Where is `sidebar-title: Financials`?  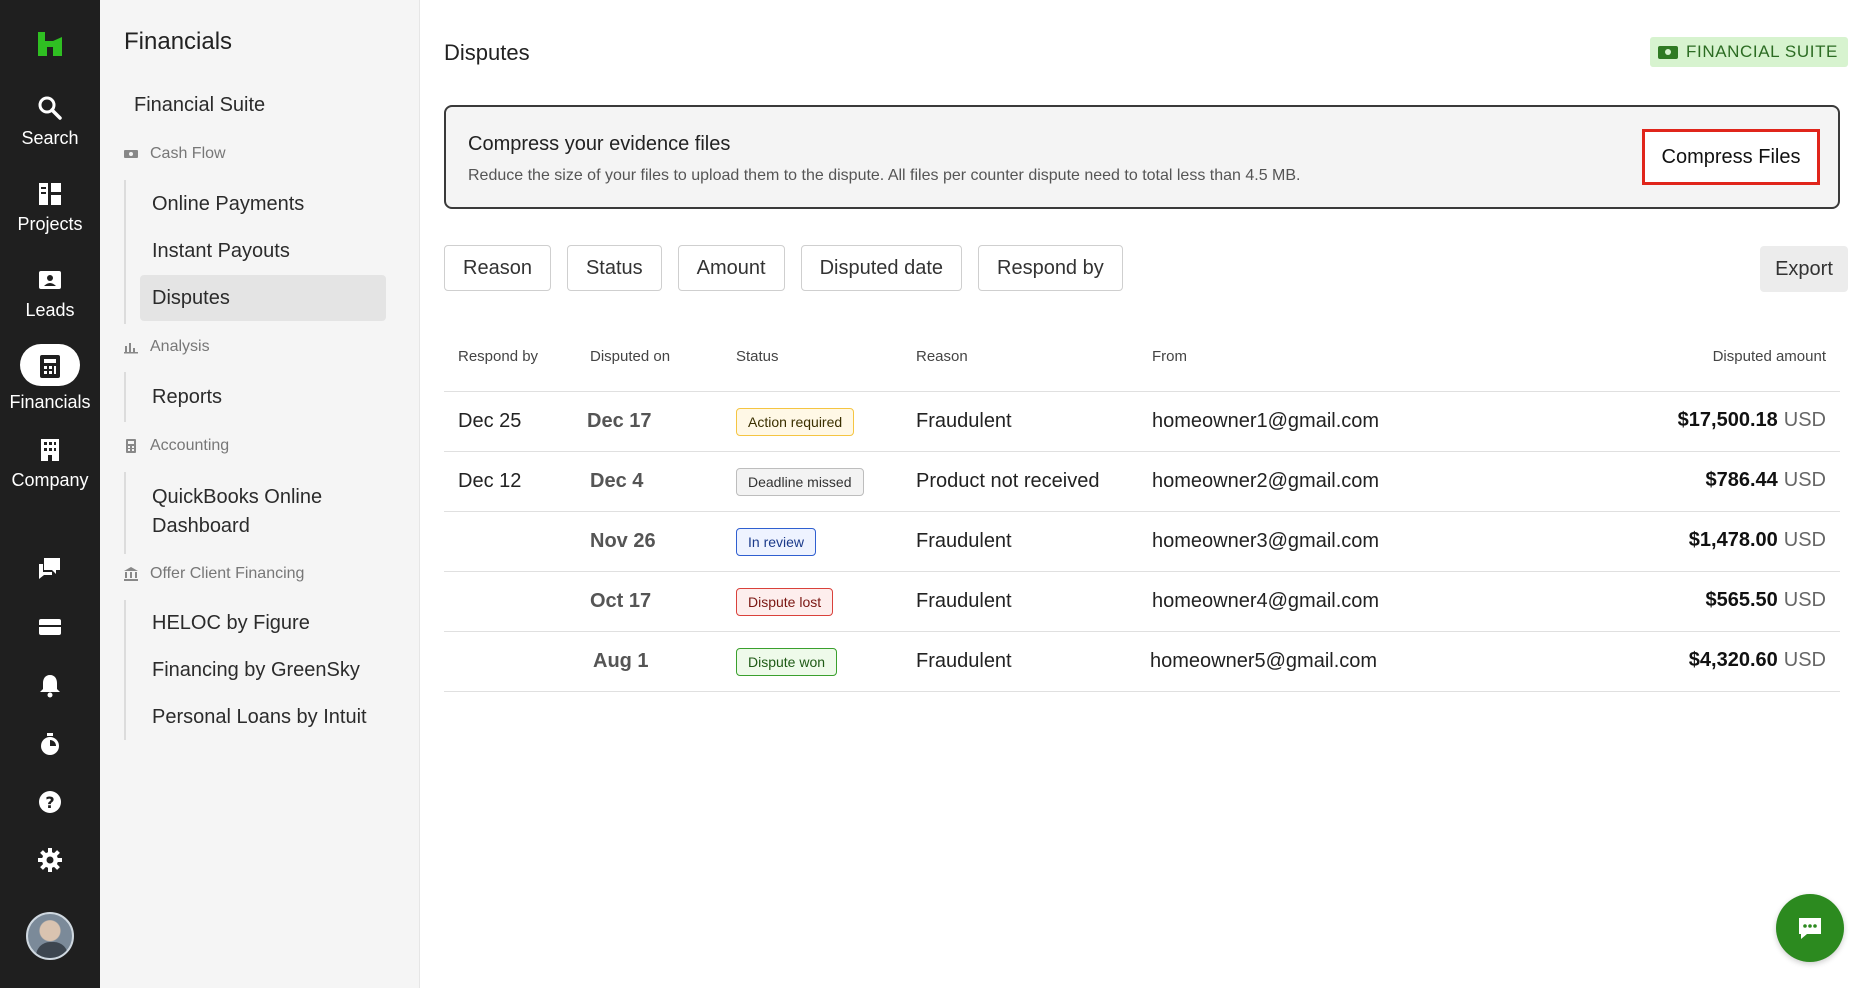 sidebar-title: Financials is located at coordinates (178, 41).